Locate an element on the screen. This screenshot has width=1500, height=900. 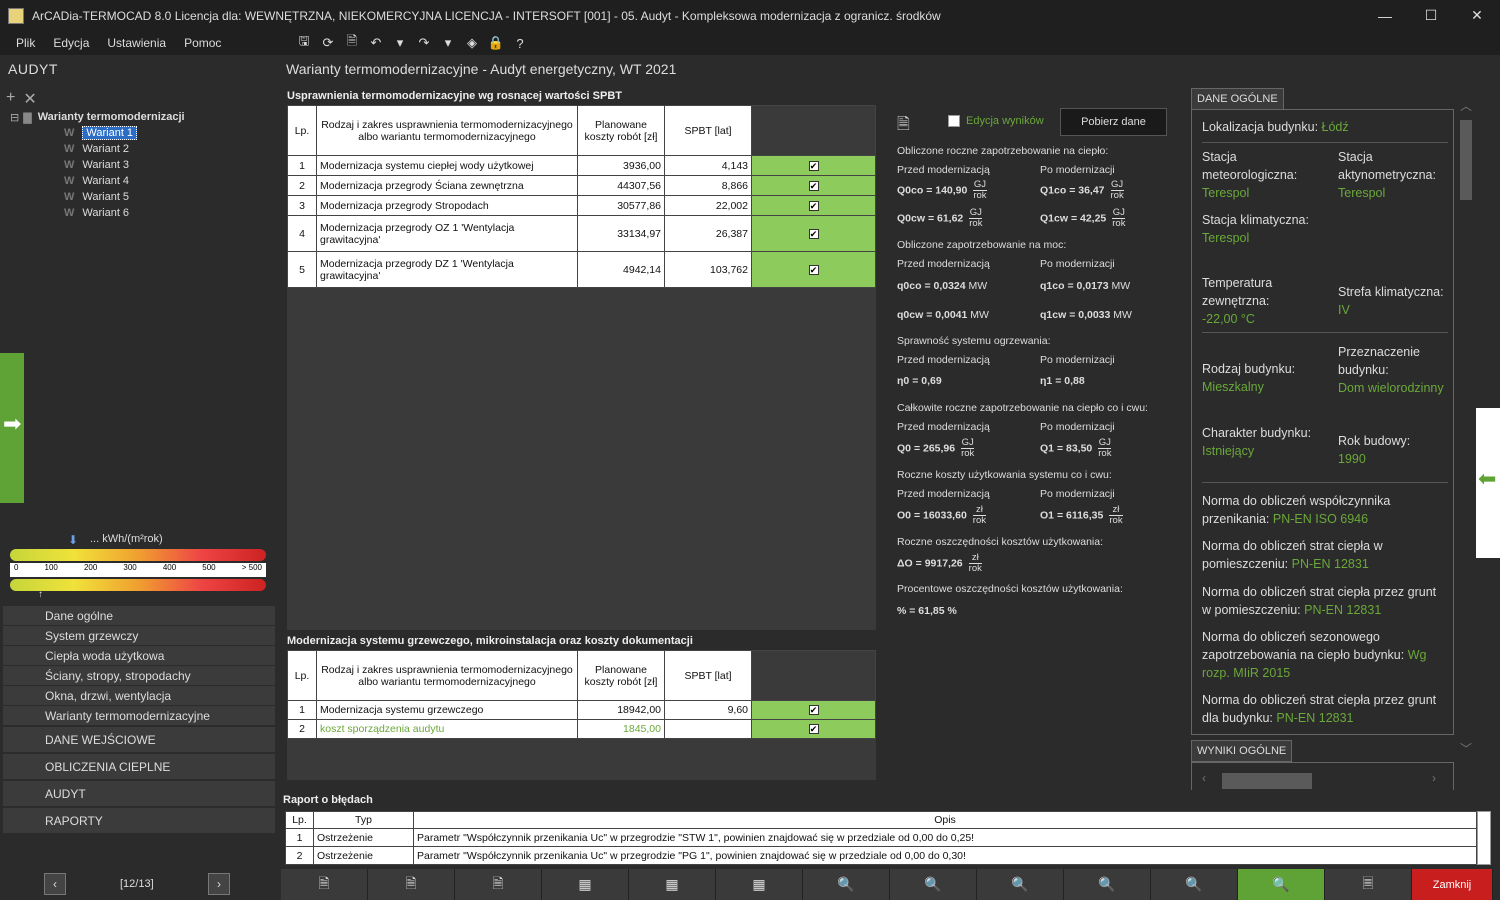
nav-dane-wejsciowe: DANE WEJŚCIOWE is located at coordinates (139, 739).